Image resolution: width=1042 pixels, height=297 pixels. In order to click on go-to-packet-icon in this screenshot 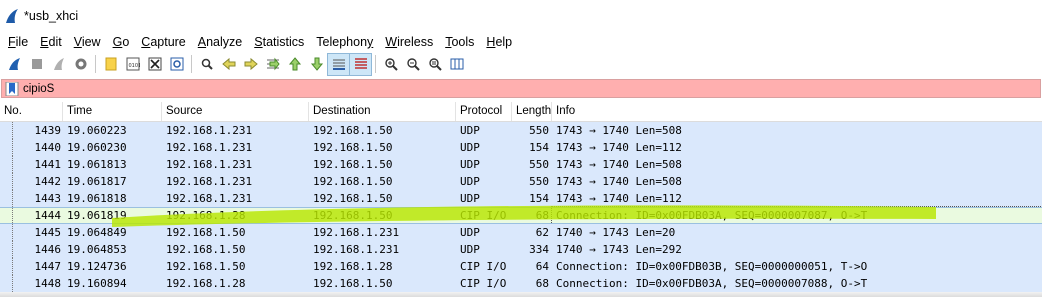, I will do `click(272, 64)`.